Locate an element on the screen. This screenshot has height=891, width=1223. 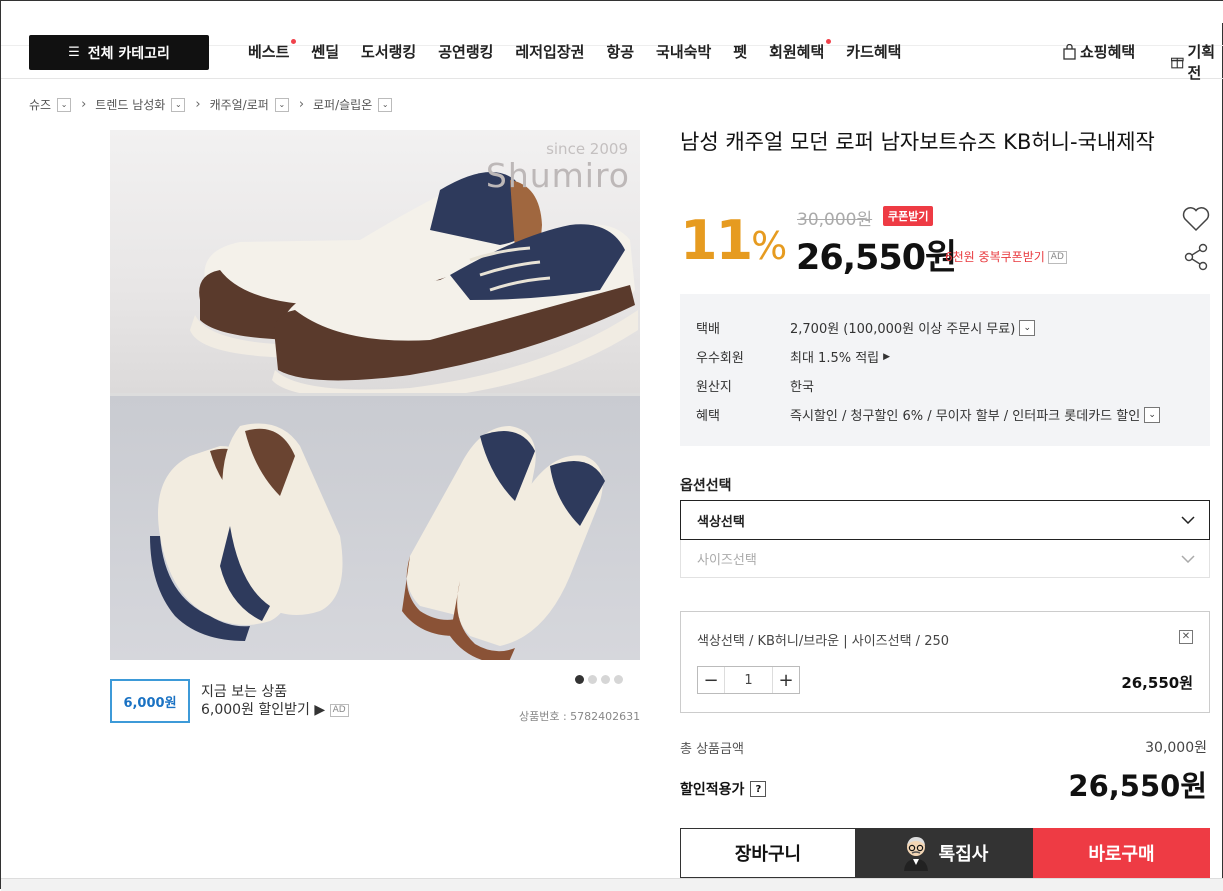
wishlist-button is located at coordinates (1196, 221).